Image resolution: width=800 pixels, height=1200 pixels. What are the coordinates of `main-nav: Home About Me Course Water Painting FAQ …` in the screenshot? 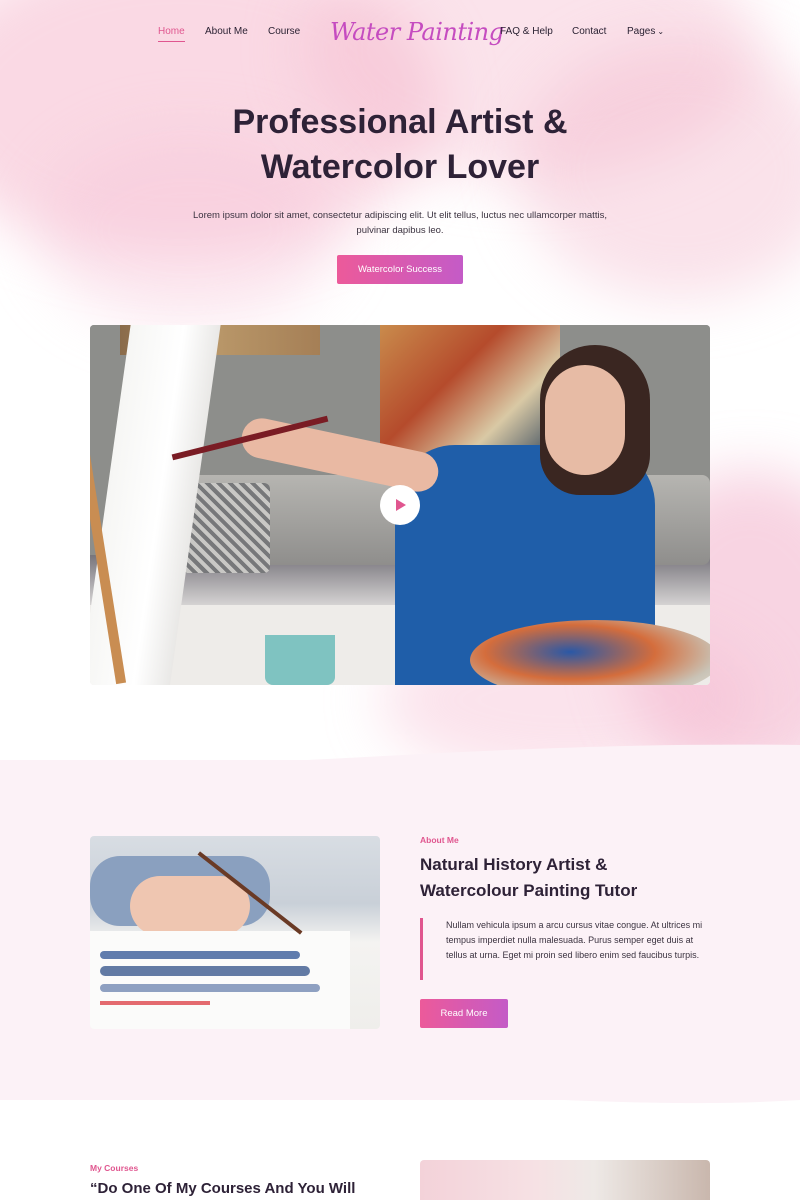 It's located at (400, 33).